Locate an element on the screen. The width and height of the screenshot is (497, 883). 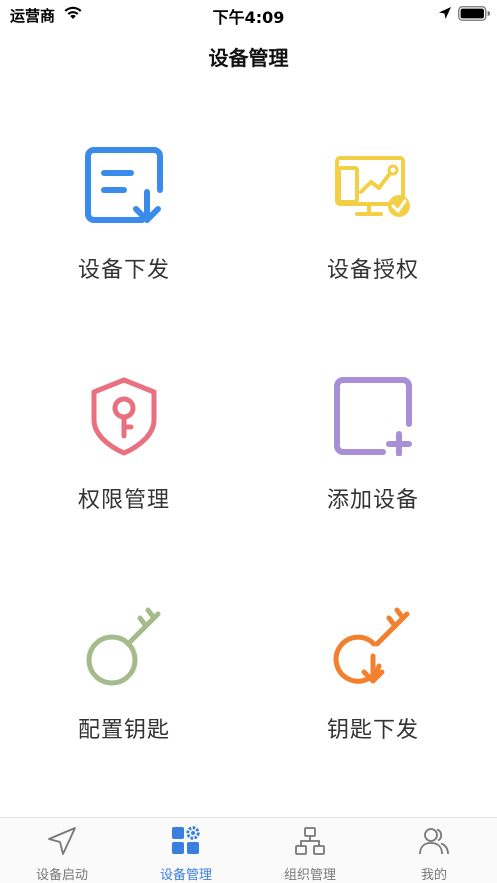
tab-org-manage-label: 组织管理 is located at coordinates (309, 875).